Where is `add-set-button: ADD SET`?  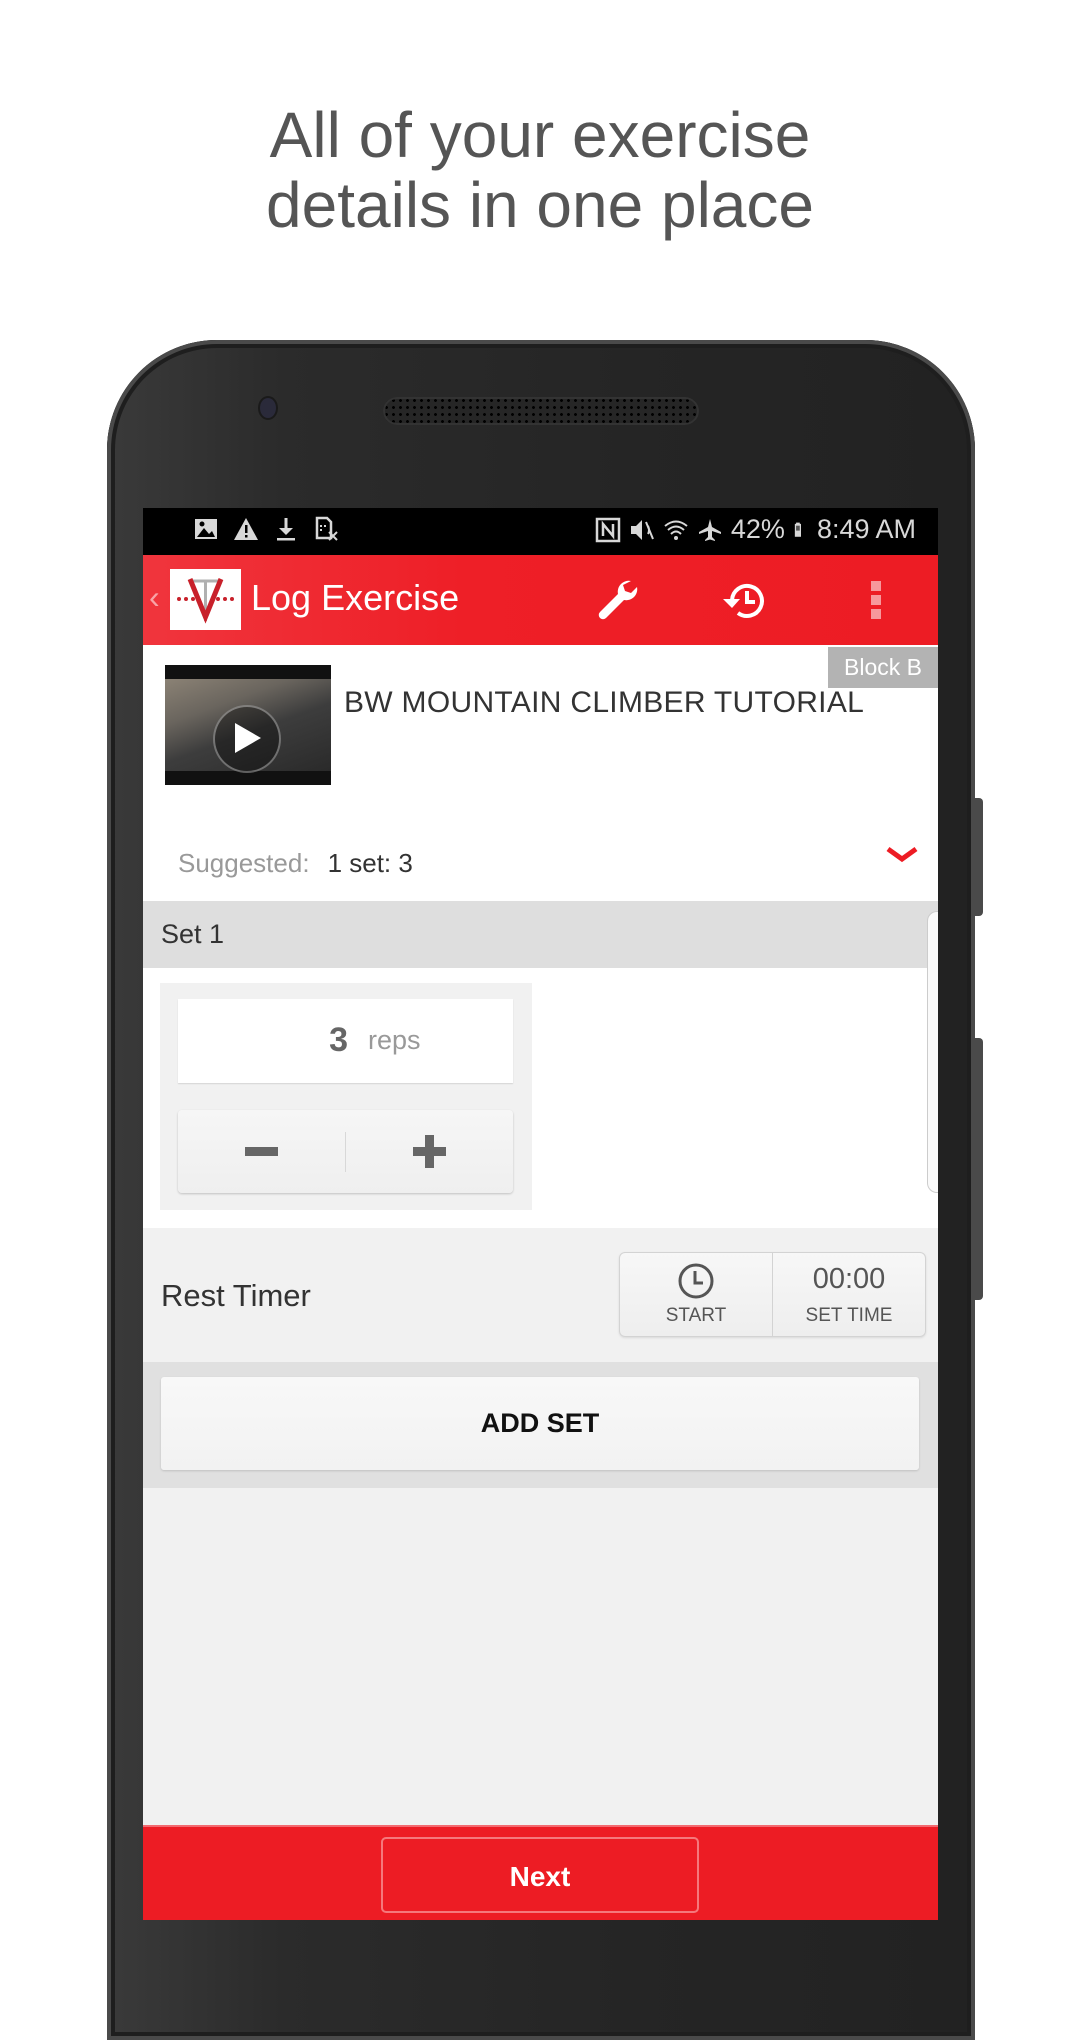 add-set-button: ADD SET is located at coordinates (540, 1423).